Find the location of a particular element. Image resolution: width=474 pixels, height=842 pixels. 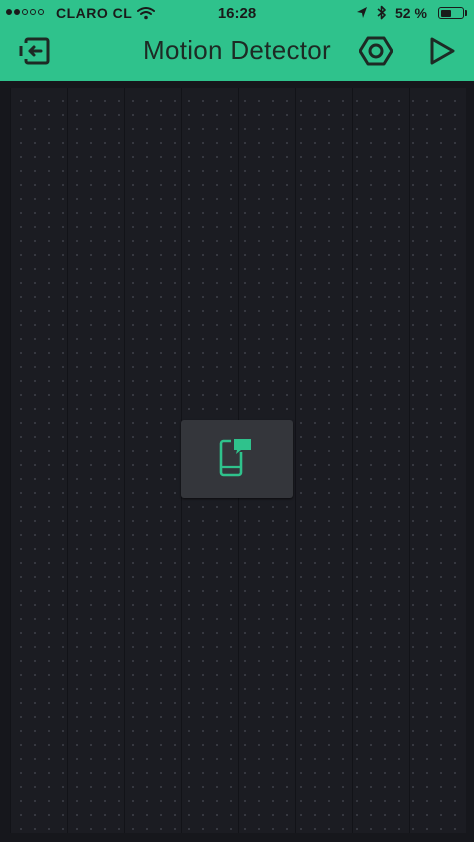

play-icon is located at coordinates (442, 53).